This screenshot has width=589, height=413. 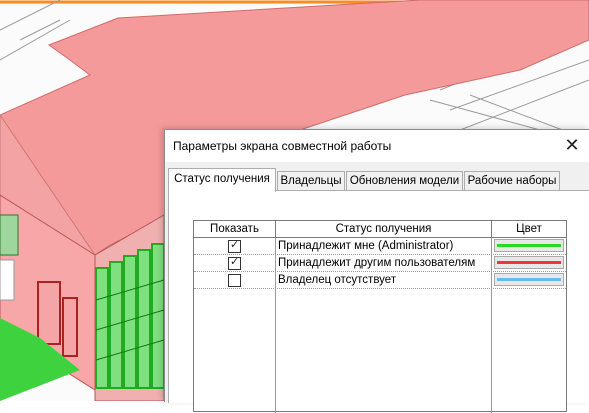 I want to click on tab-checkout-status: Статус получения, so click(x=222, y=180).